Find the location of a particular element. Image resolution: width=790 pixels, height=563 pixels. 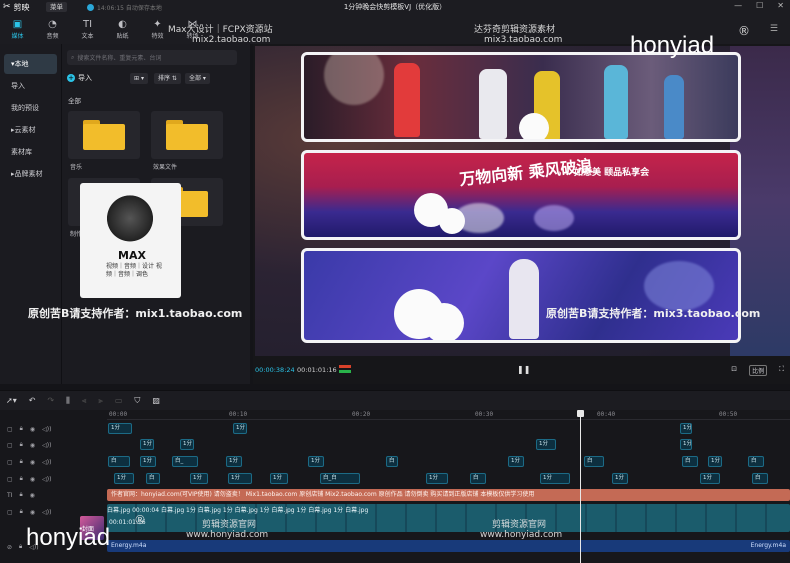

shield-icon: ⛉ is located at coordinates (137, 401).